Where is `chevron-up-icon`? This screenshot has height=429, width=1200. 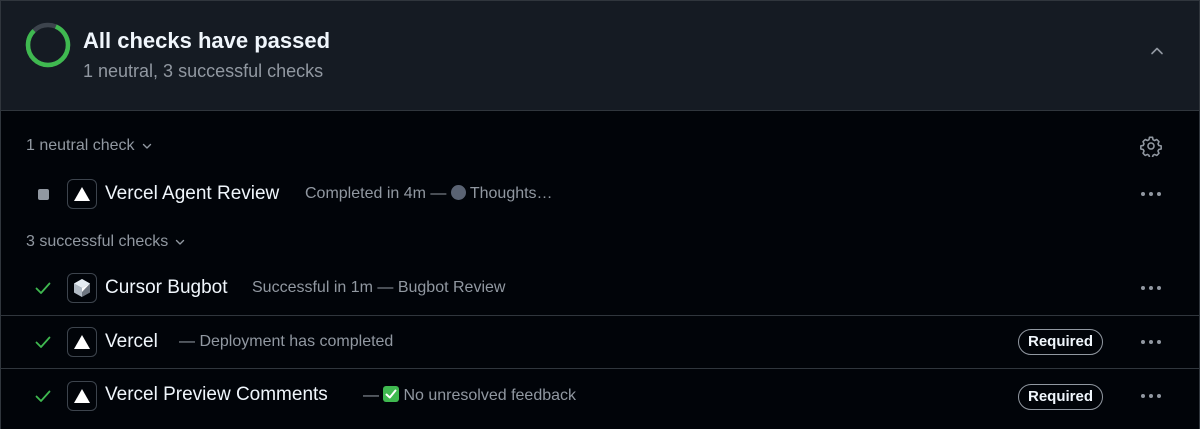
chevron-up-icon is located at coordinates (1157, 51).